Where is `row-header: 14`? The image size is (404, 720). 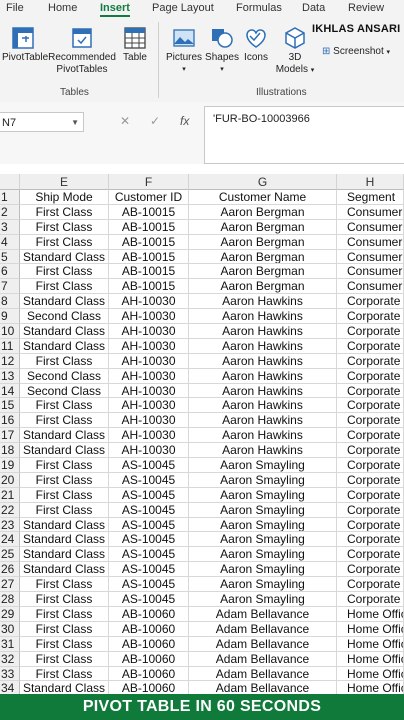
row-header: 14 is located at coordinates (10, 391).